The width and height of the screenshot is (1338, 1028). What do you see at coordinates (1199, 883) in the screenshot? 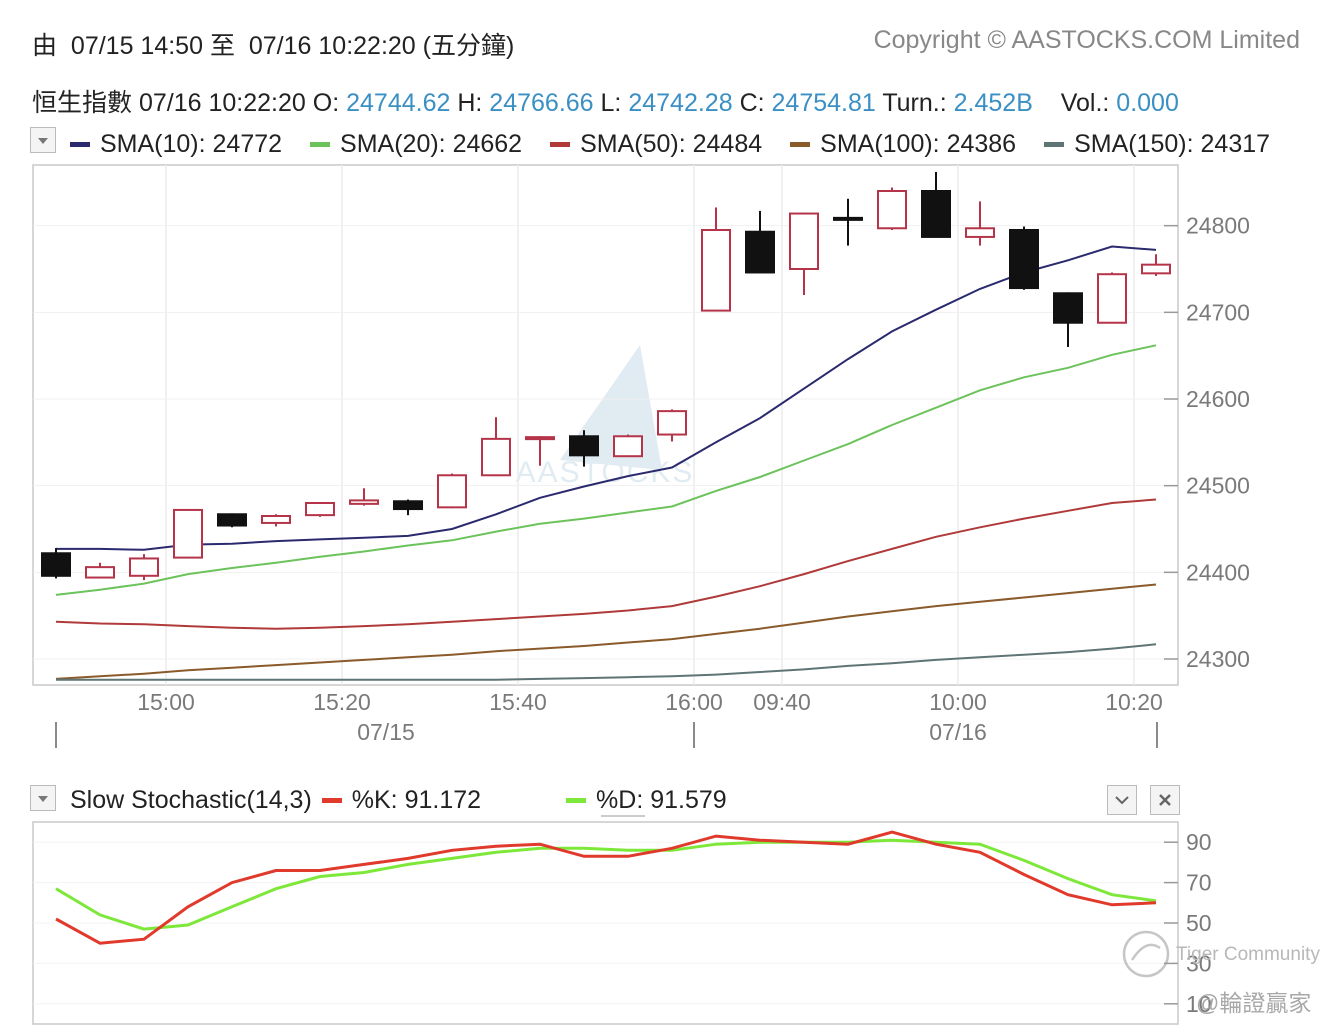
I see `stoch-y-label: 70` at bounding box center [1199, 883].